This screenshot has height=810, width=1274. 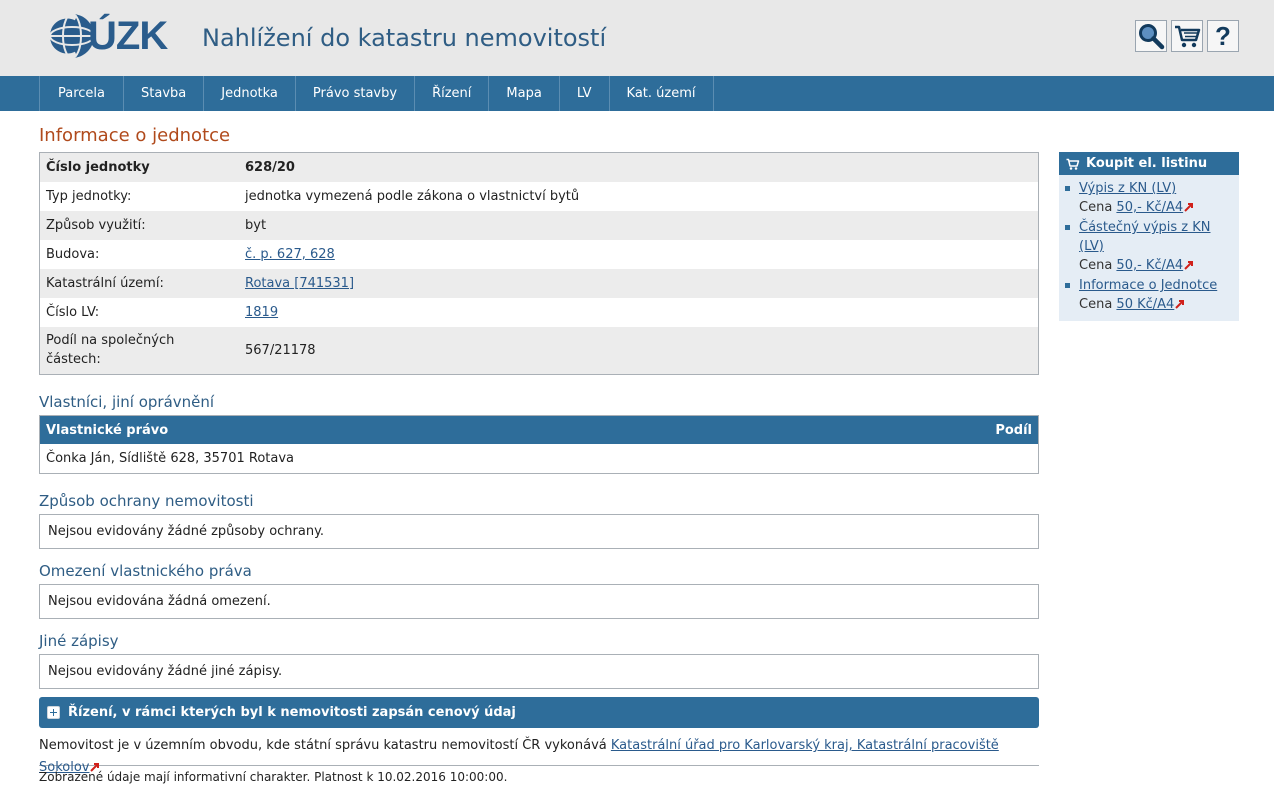 I want to click on price-link: 50 Kč/A4, so click(x=1145, y=304).